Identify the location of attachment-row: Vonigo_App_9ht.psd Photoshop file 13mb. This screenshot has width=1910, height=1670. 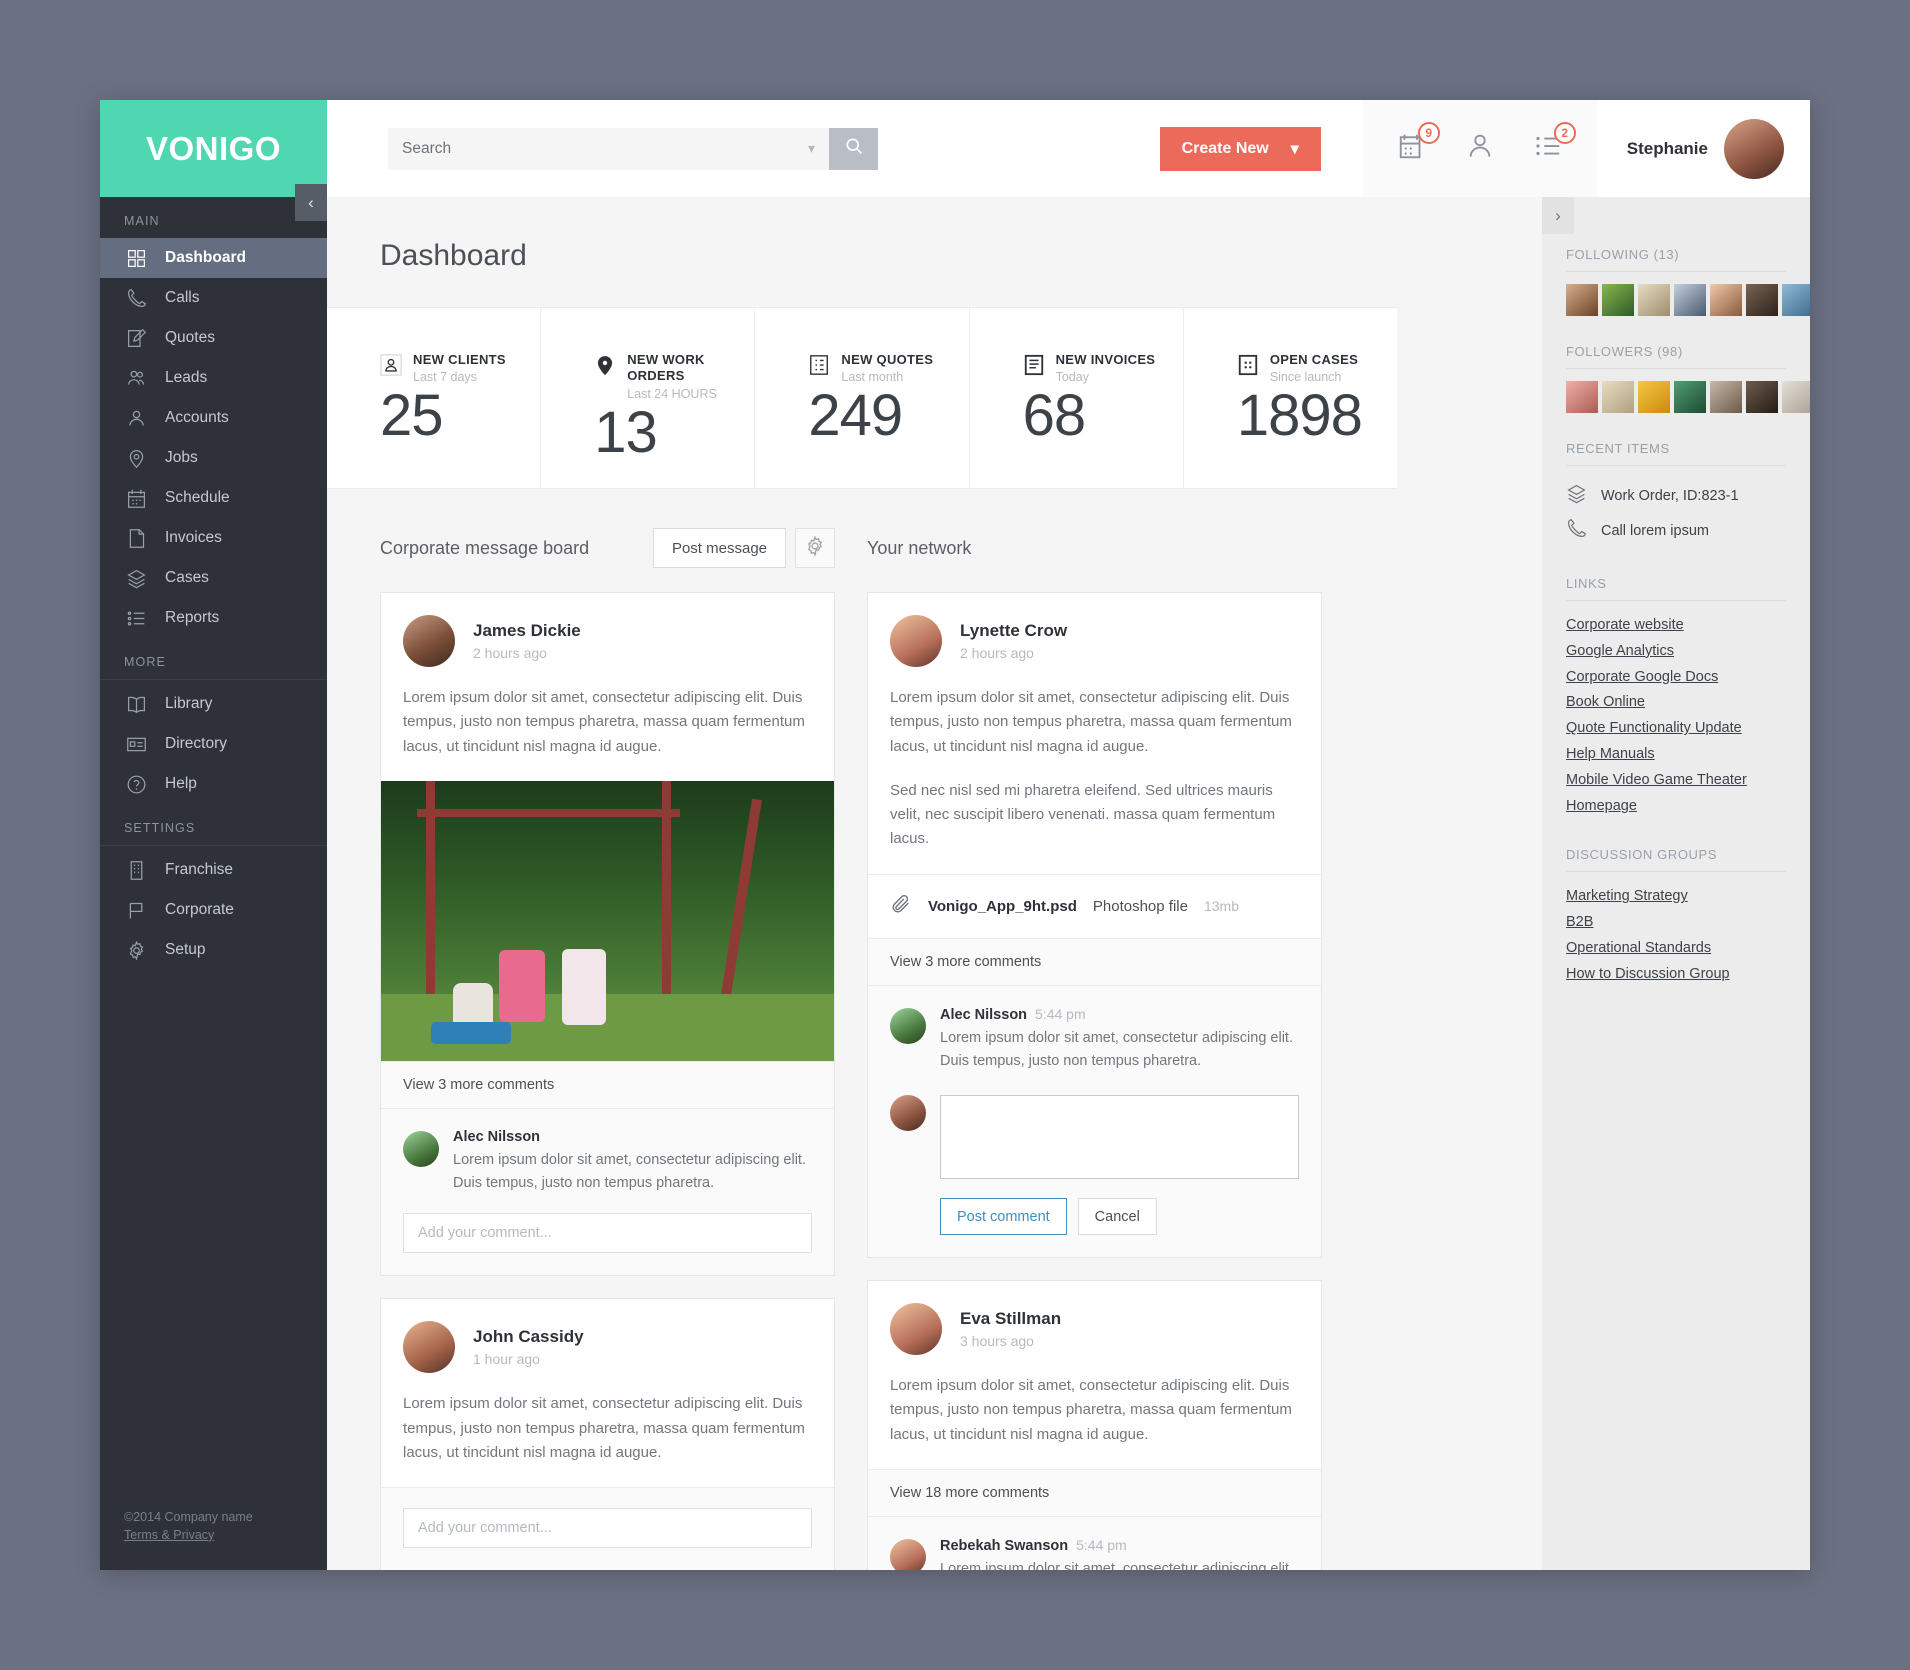
(1094, 905).